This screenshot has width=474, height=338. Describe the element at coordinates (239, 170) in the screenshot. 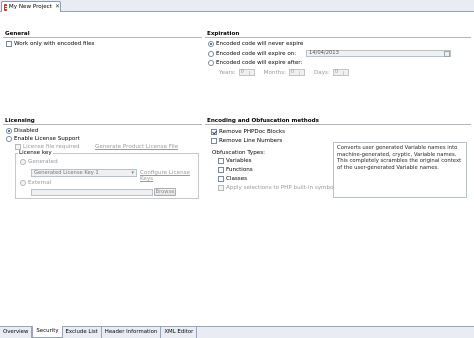

I see `functions-label: Functions` at that location.